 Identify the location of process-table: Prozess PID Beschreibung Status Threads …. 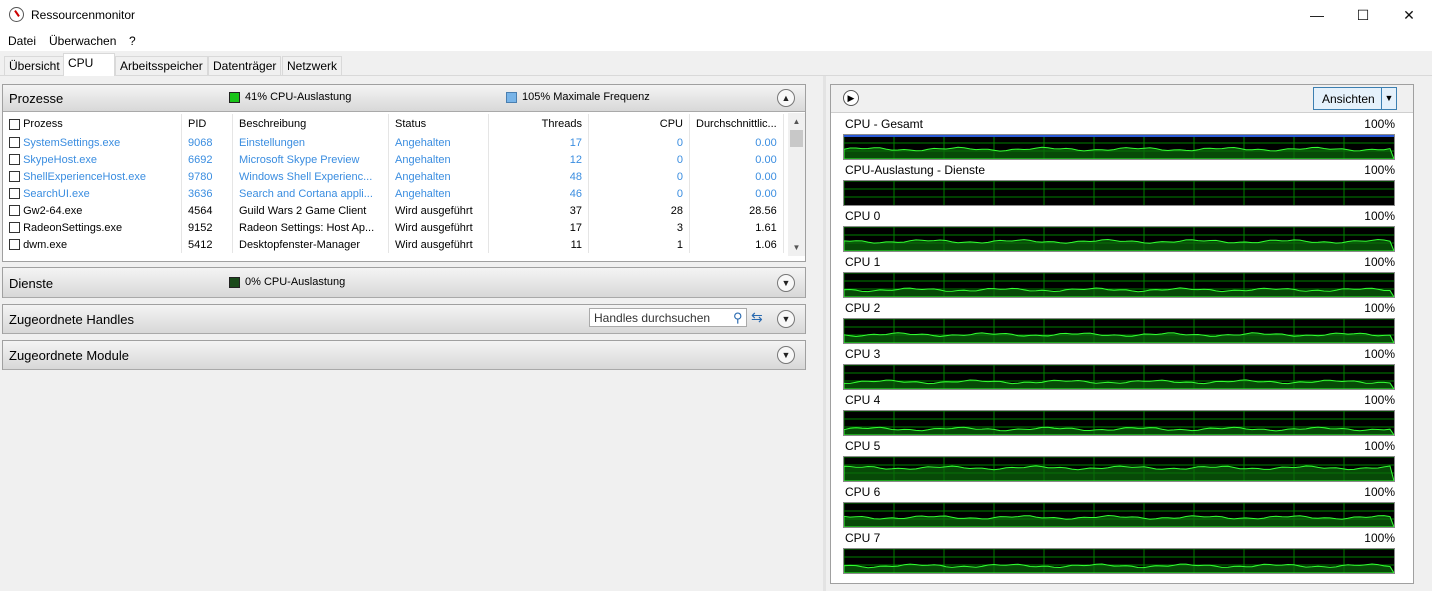
(393, 183).